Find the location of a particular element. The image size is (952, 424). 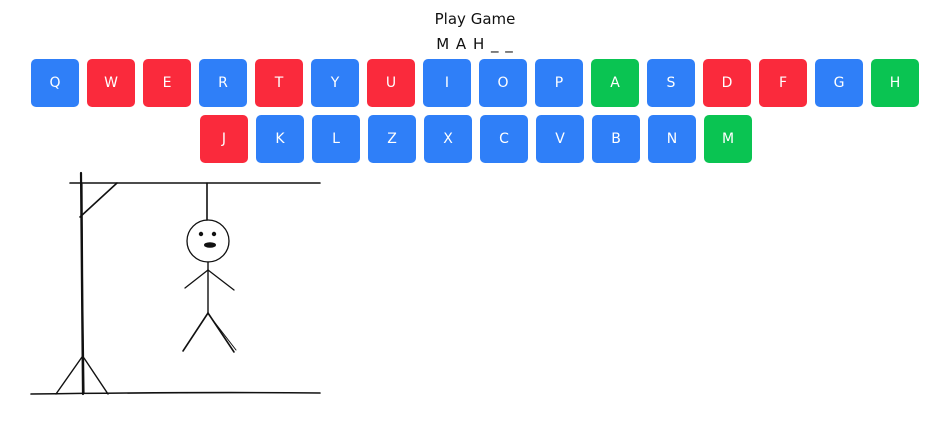

keyboard-row-2: JKLZXCVBNM is located at coordinates (476, 139).